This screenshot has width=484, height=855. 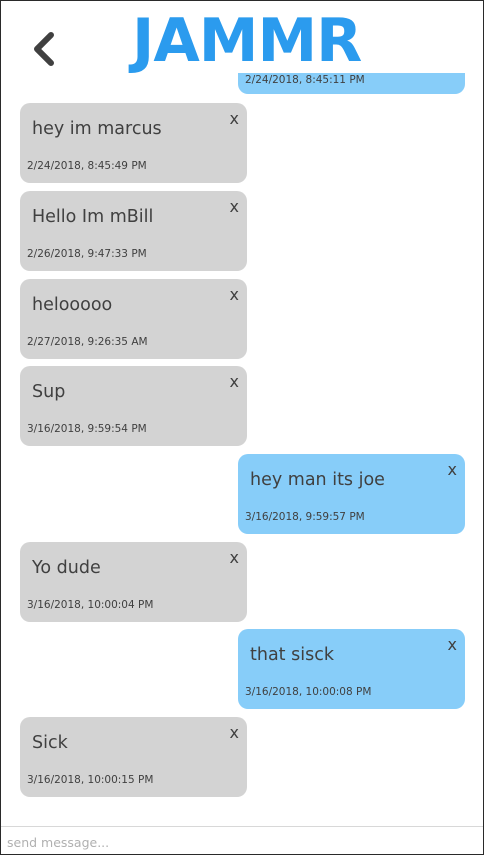 I want to click on message-timestamp: 3/16/2018, 10:00:08 PM, so click(x=308, y=692).